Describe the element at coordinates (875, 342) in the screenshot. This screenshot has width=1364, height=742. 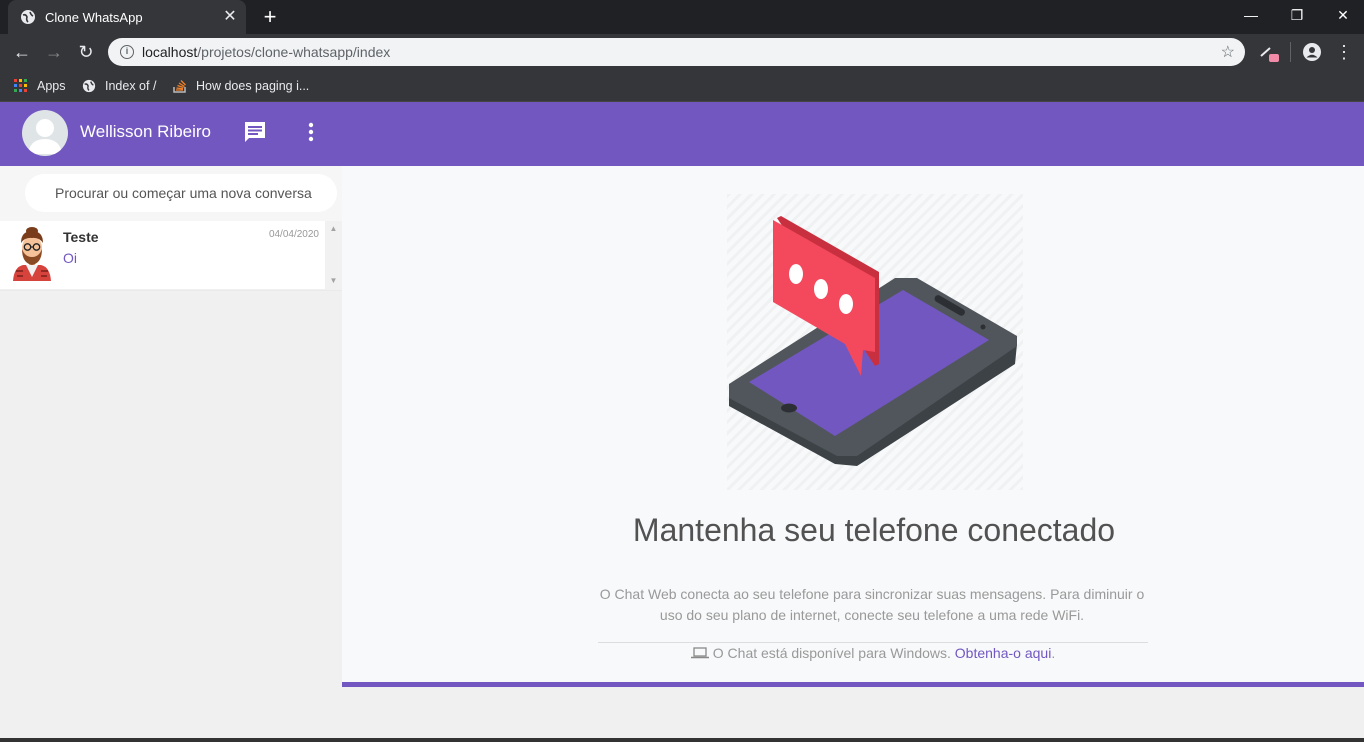
I see `phone-chat-illustration` at that location.